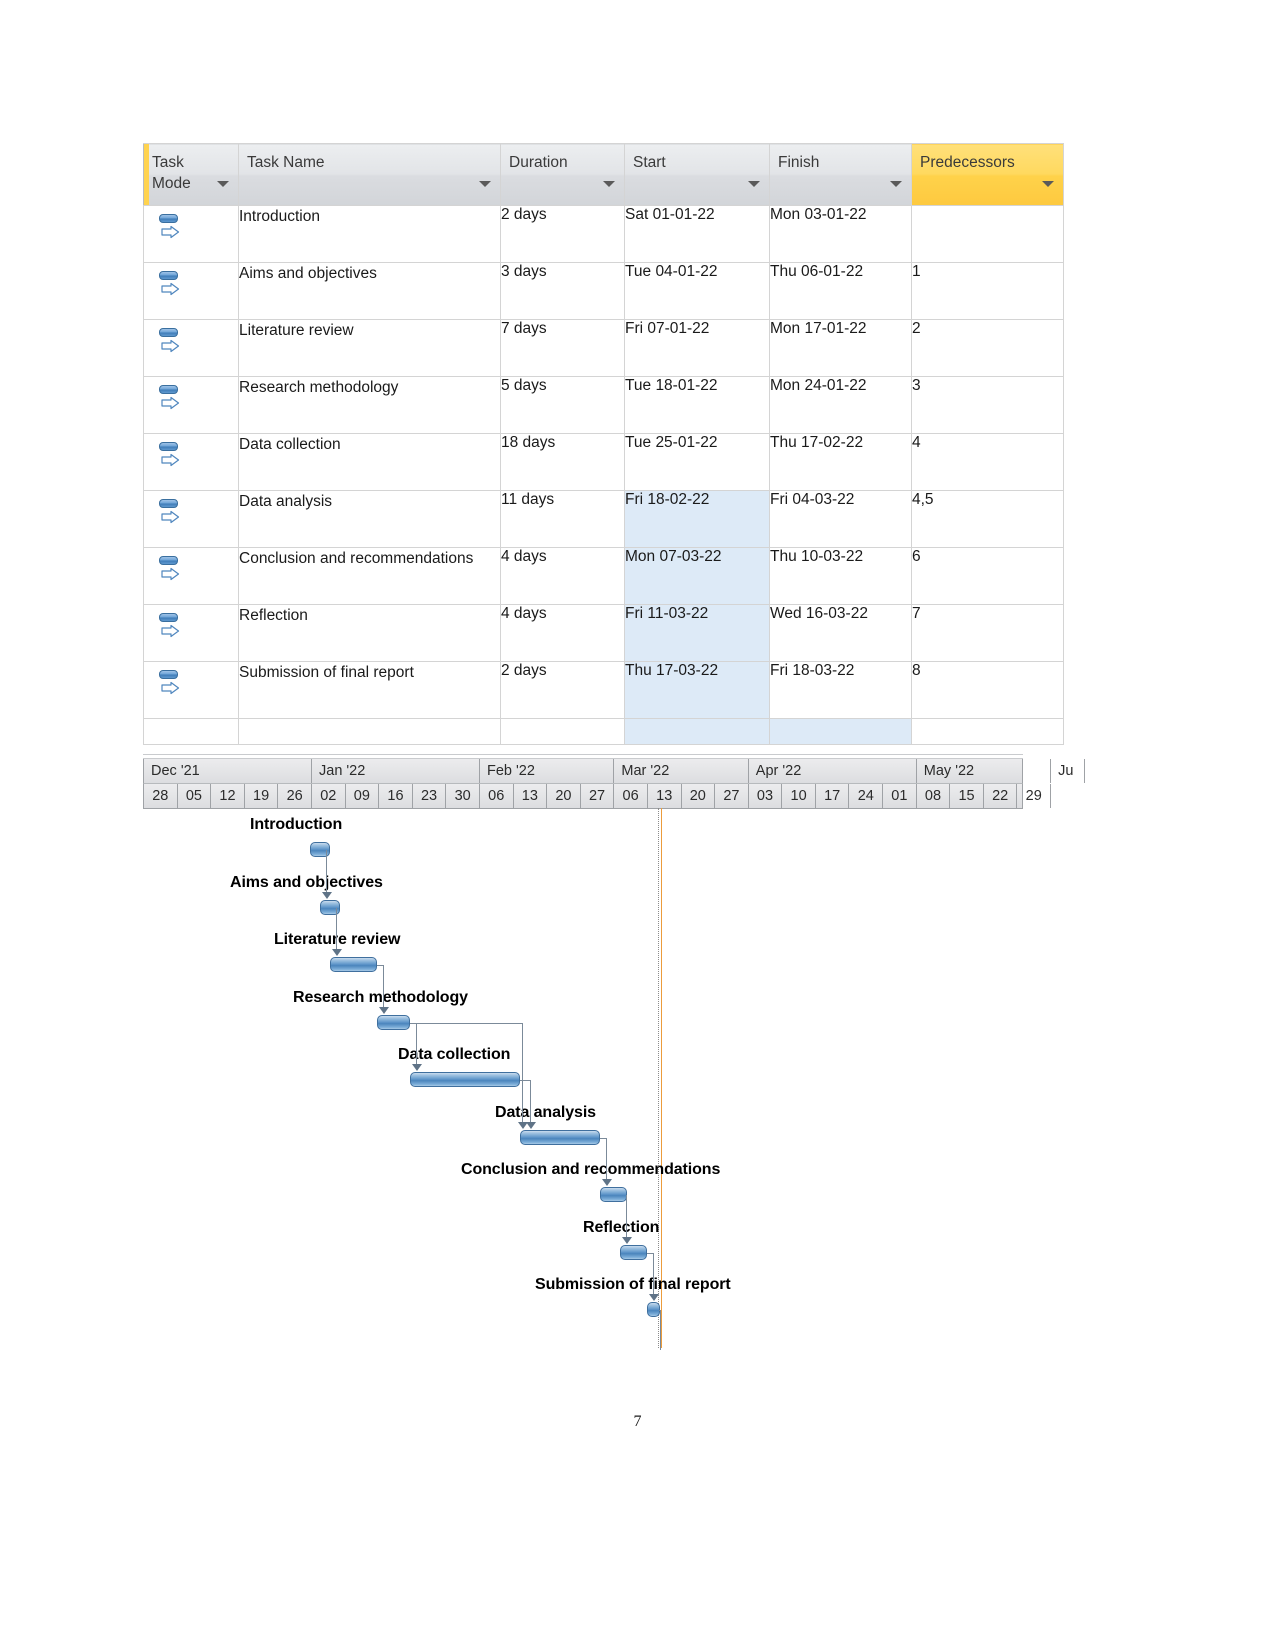 This screenshot has width=1275, height=1650. What do you see at coordinates (369, 576) in the screenshot?
I see `cell-task-name: Conclusion and recommendations` at bounding box center [369, 576].